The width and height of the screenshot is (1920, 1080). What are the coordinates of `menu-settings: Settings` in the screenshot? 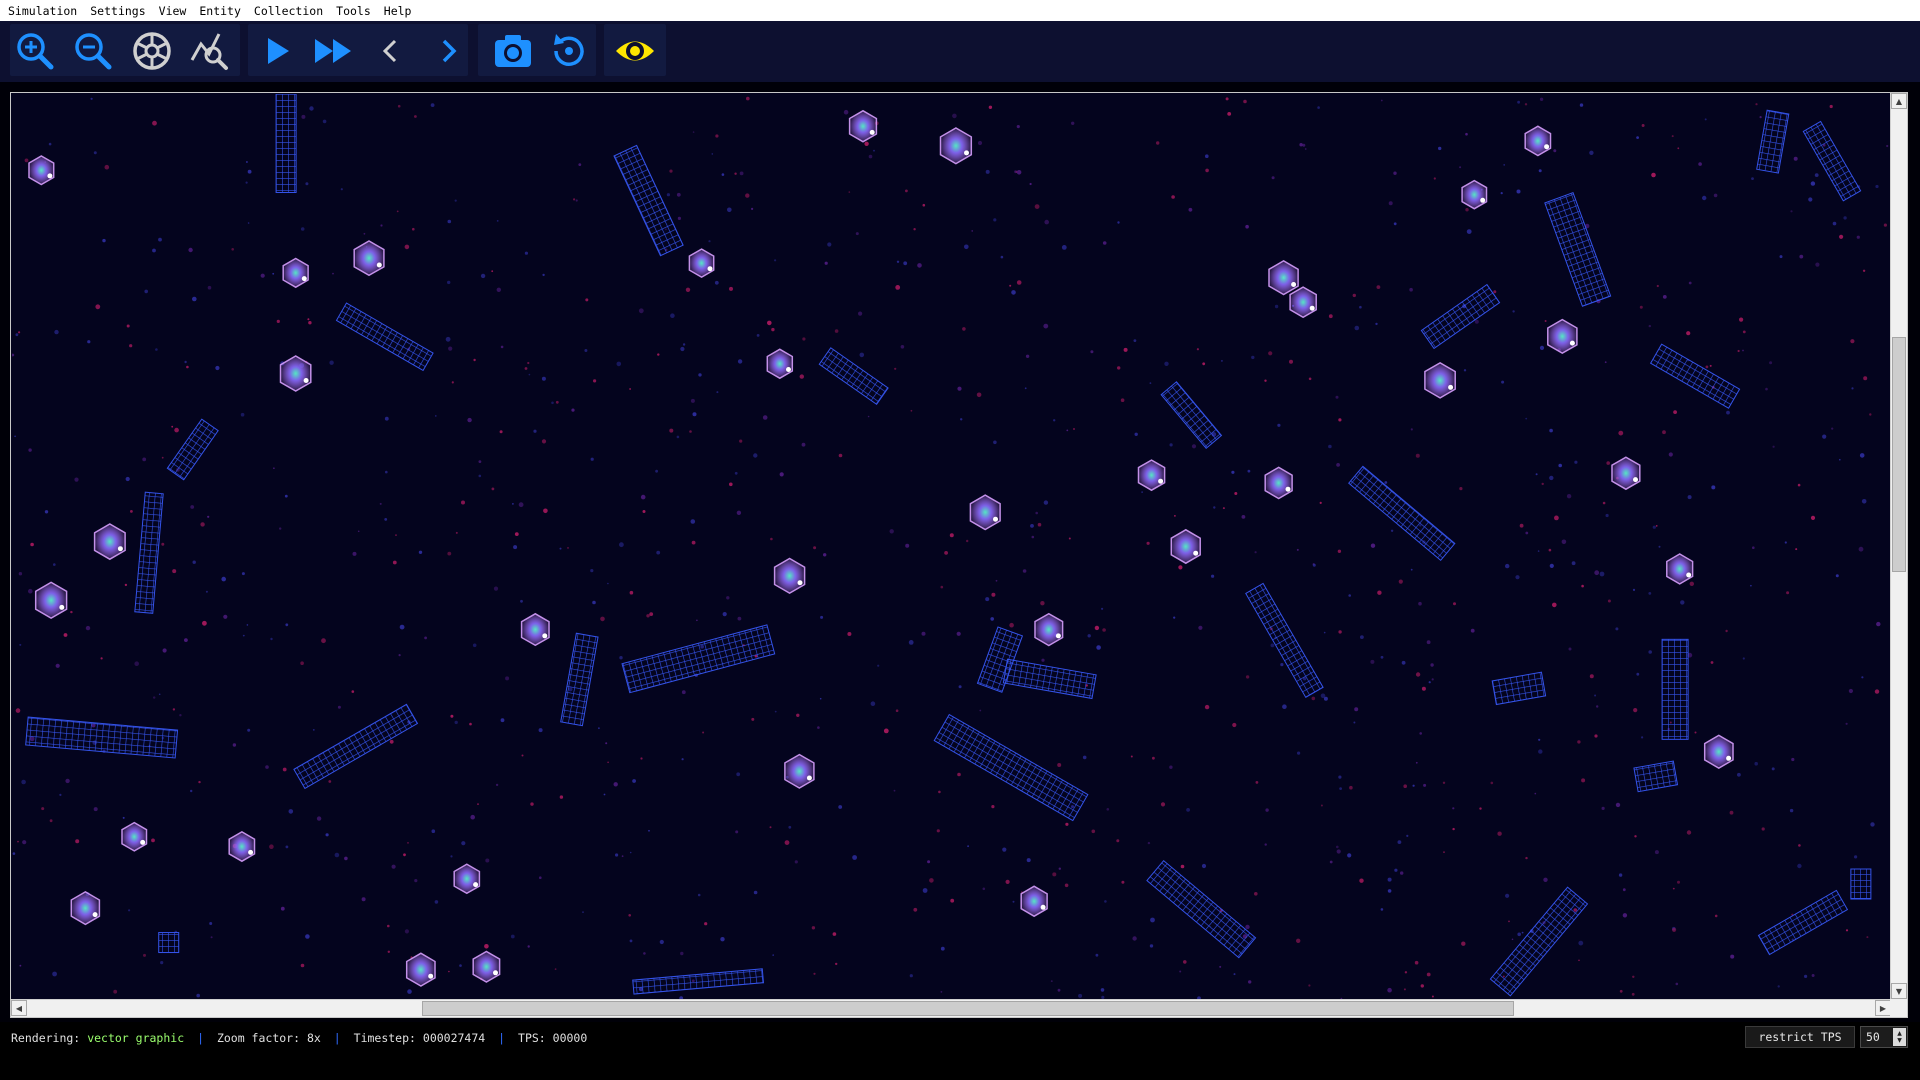 It's located at (119, 11).